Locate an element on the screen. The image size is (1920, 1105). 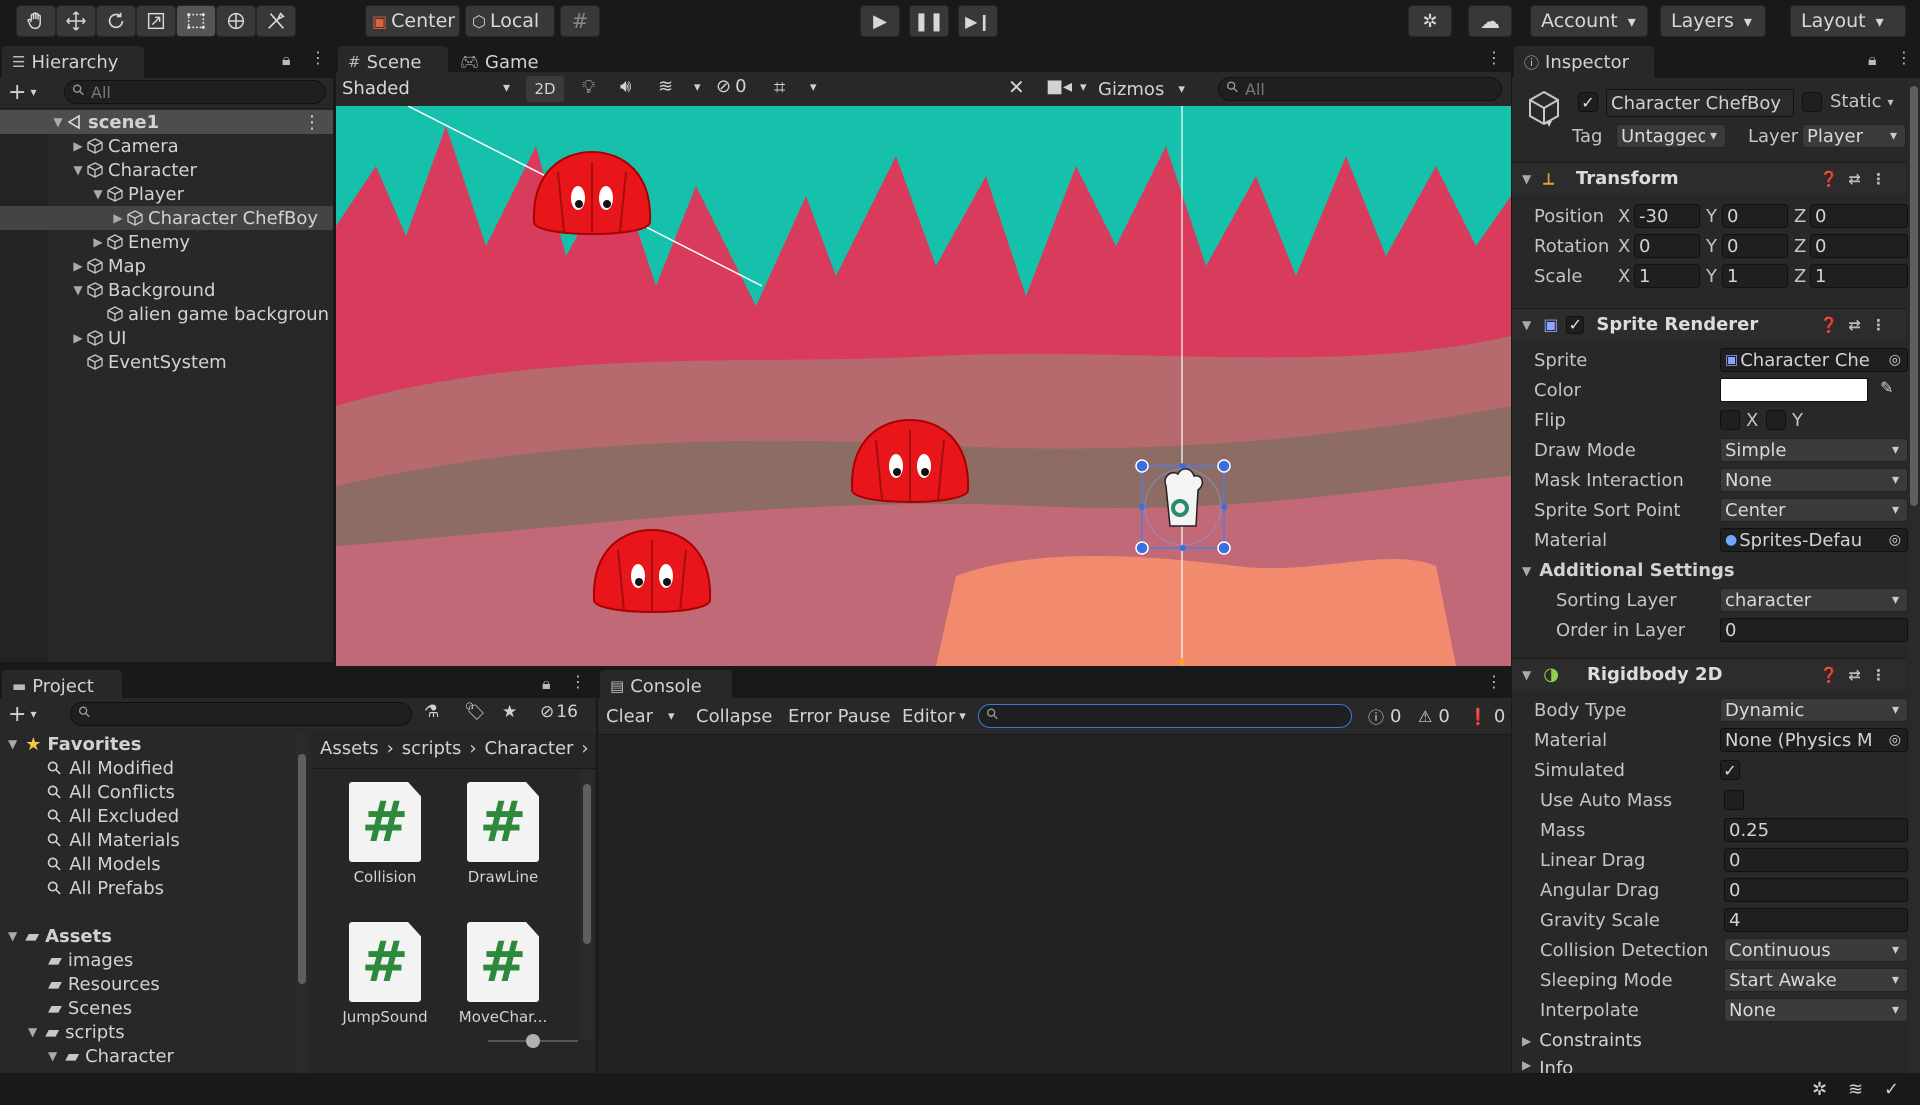
breadcrumb-assets: Assets is located at coordinates (349, 748).